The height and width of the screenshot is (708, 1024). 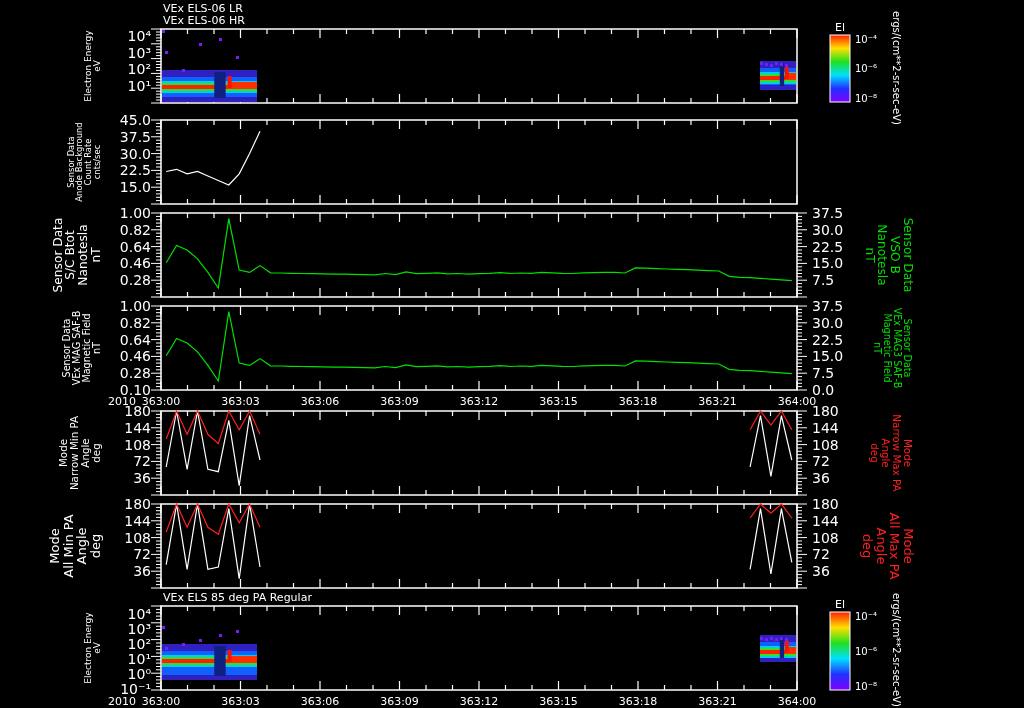 I want to click on axis-tick-label: 0.64, so click(x=135, y=339).